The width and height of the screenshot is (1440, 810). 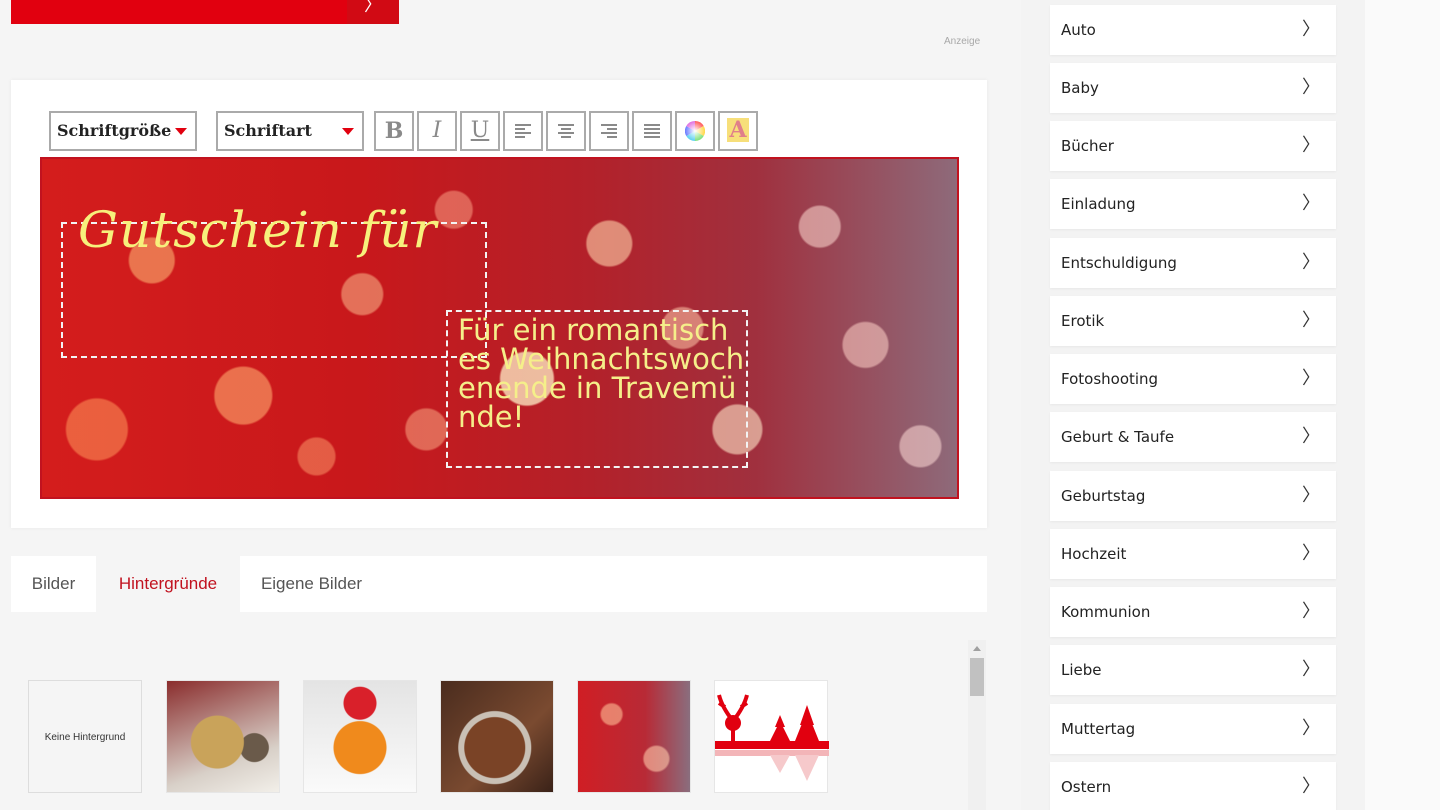 What do you see at coordinates (437, 131) in the screenshot?
I see `italic-button: I` at bounding box center [437, 131].